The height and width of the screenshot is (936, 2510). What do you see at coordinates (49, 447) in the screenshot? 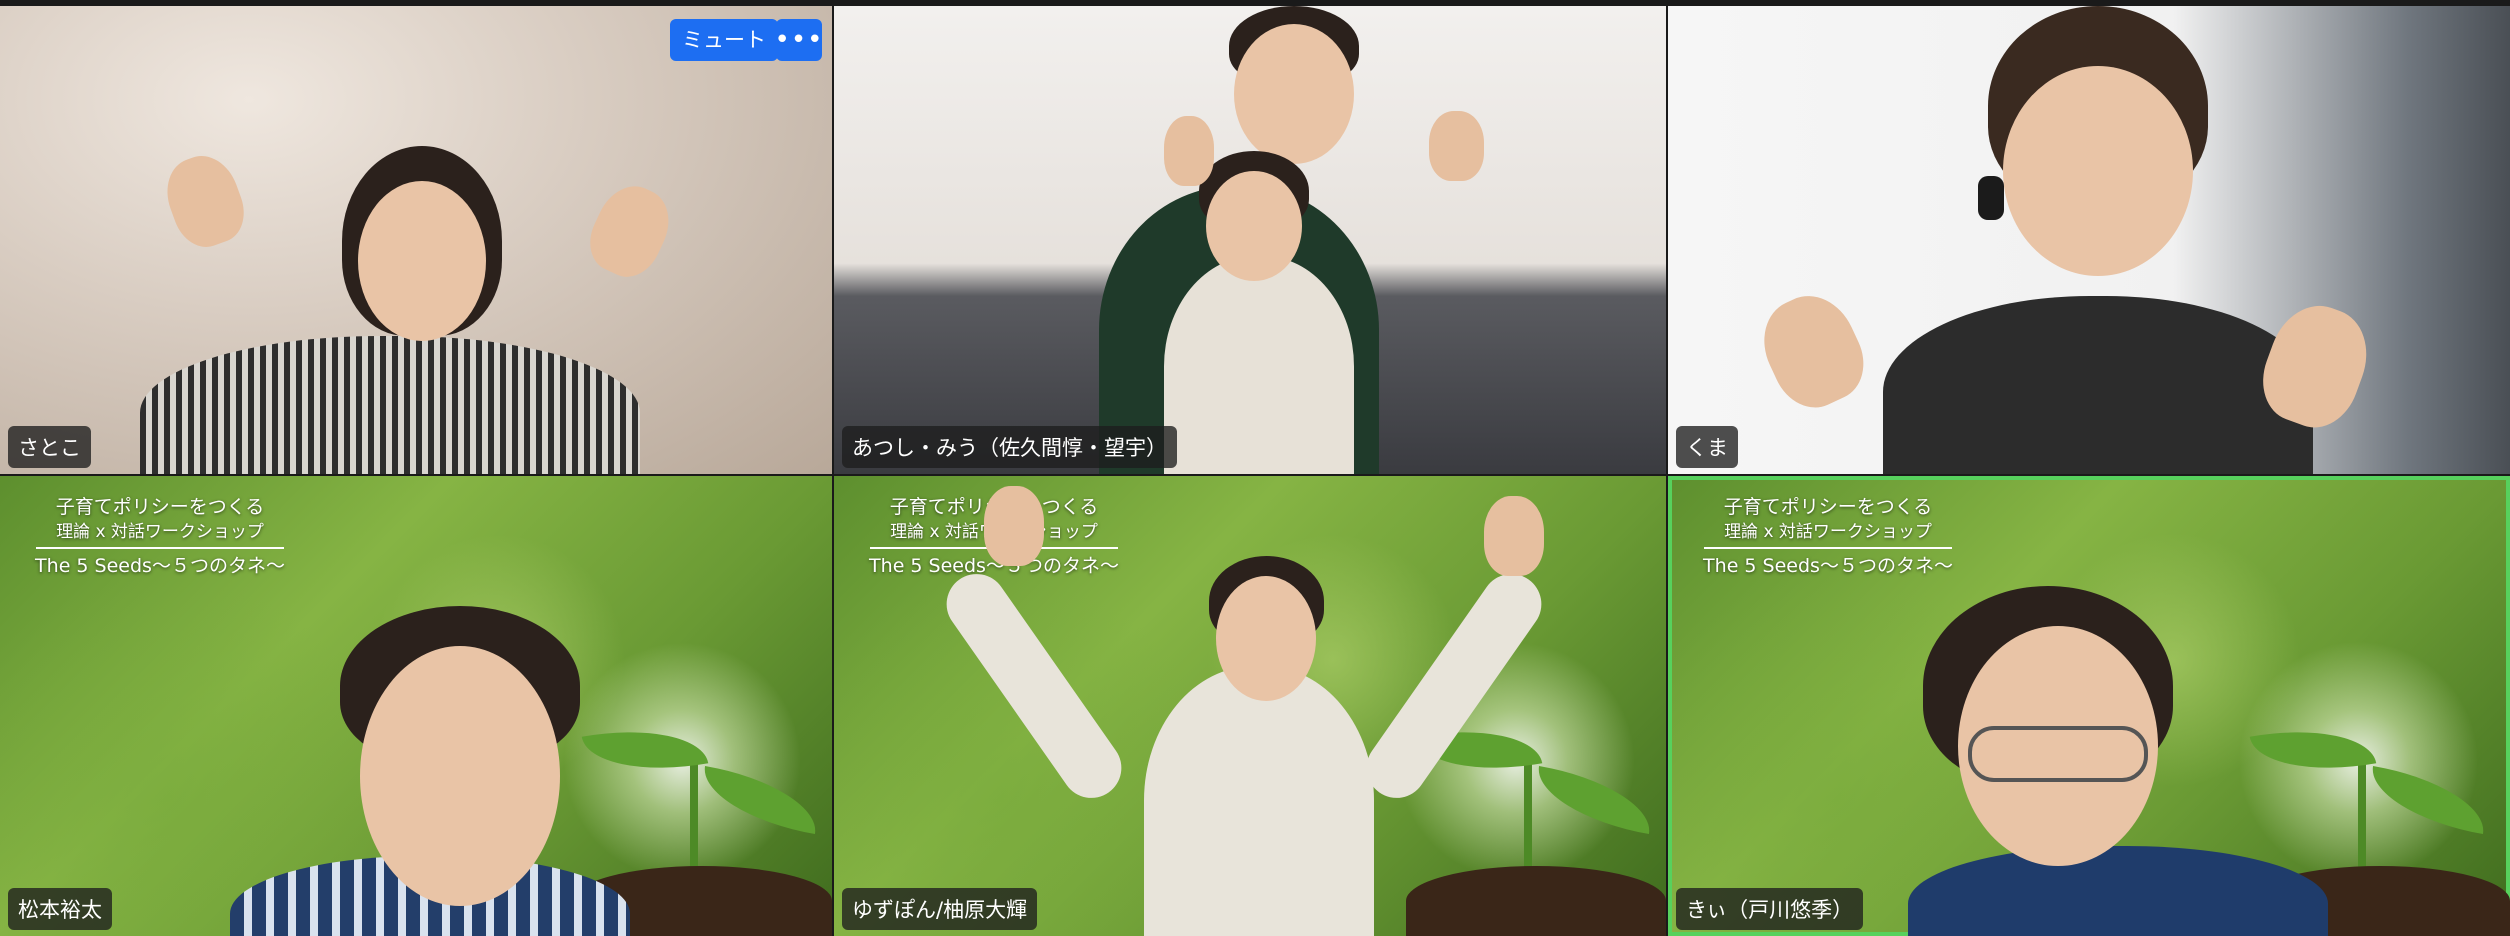
I see `participant-name-tag: さとこ` at bounding box center [49, 447].